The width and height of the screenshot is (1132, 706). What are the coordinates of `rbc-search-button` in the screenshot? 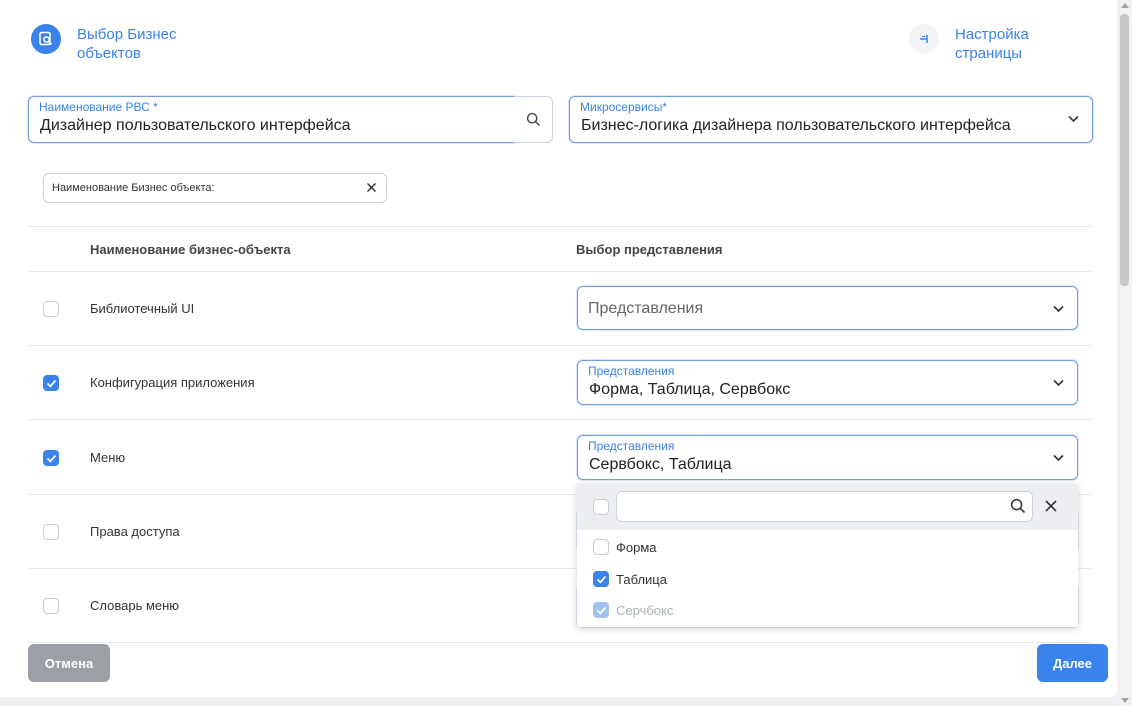 It's located at (533, 119).